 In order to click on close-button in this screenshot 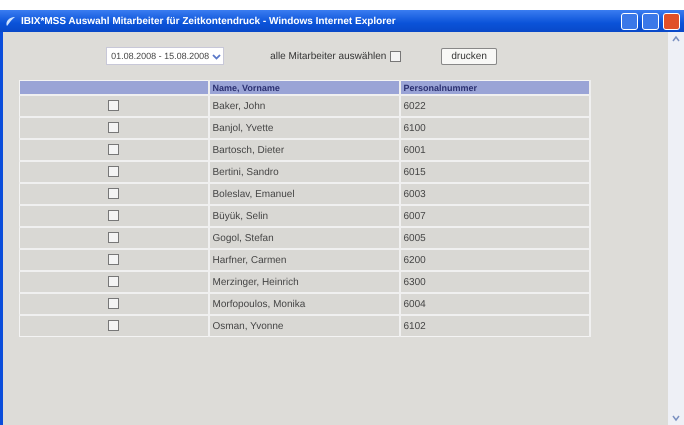, I will do `click(671, 21)`.